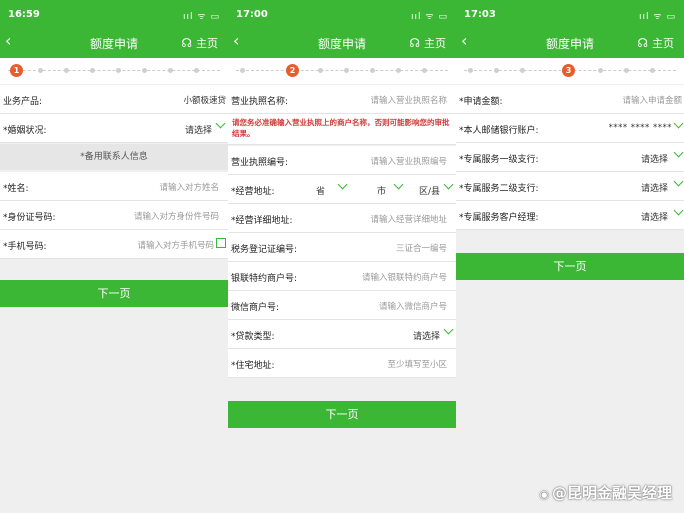 The width and height of the screenshot is (684, 513). I want to click on product-value: 小额极速贷, so click(204, 101).